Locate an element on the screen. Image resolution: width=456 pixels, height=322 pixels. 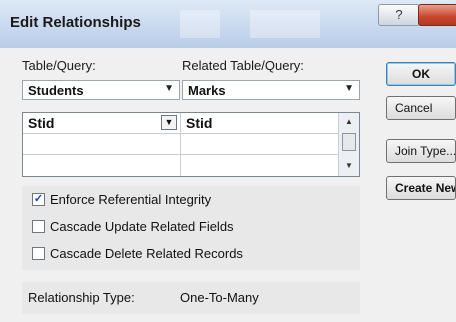
table-query-value: Students is located at coordinates (56, 90).